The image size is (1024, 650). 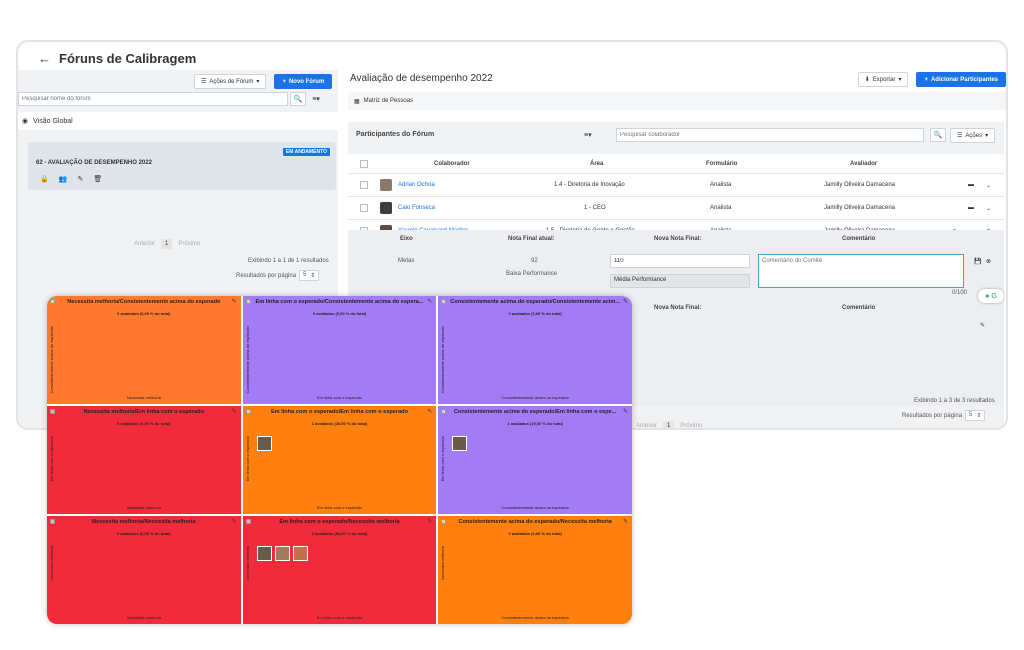 What do you see at coordinates (994, 296) in the screenshot?
I see `grammarly-icon: G` at bounding box center [994, 296].